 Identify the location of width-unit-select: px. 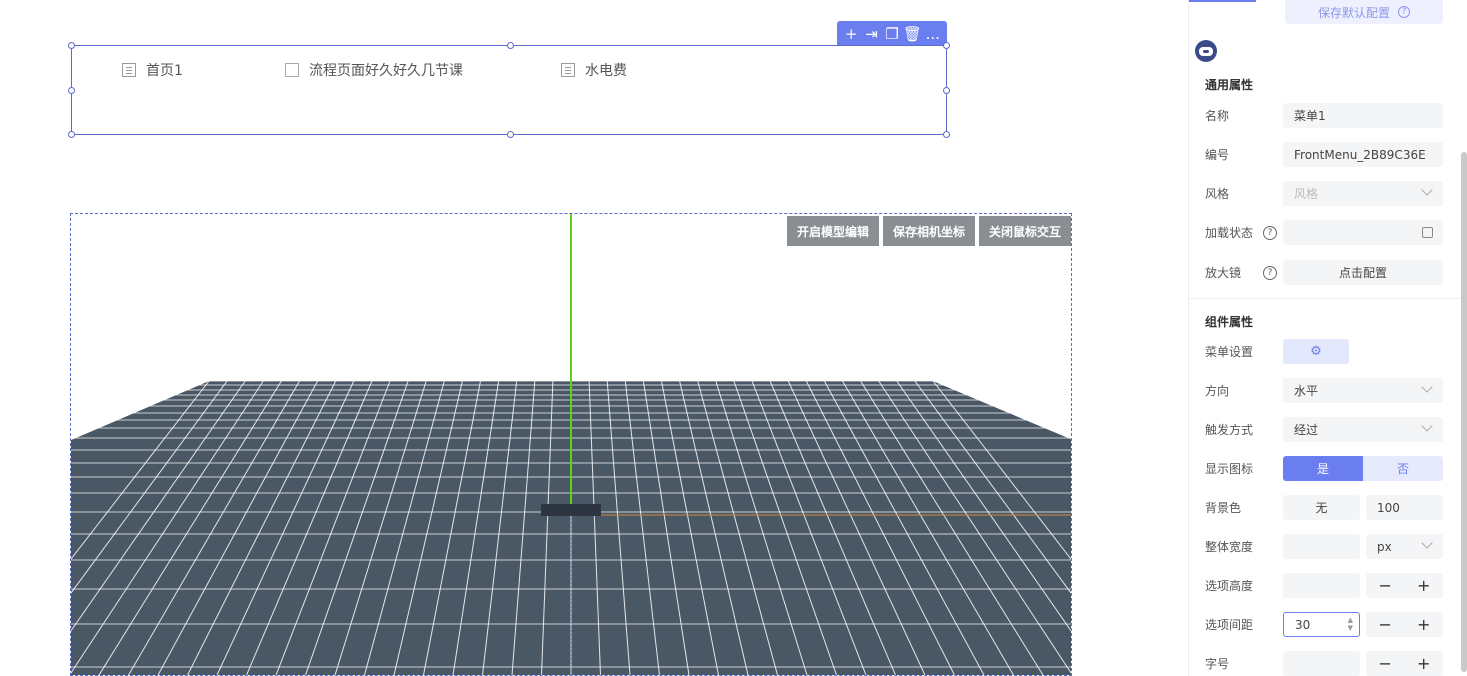
(1404, 546).